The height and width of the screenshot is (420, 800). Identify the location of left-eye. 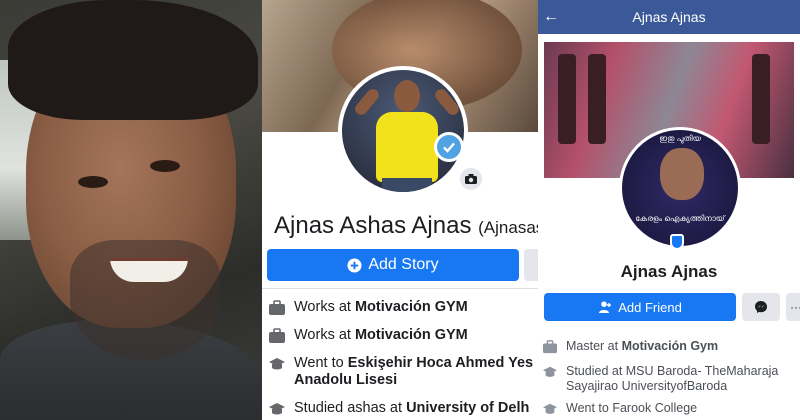
(93, 182).